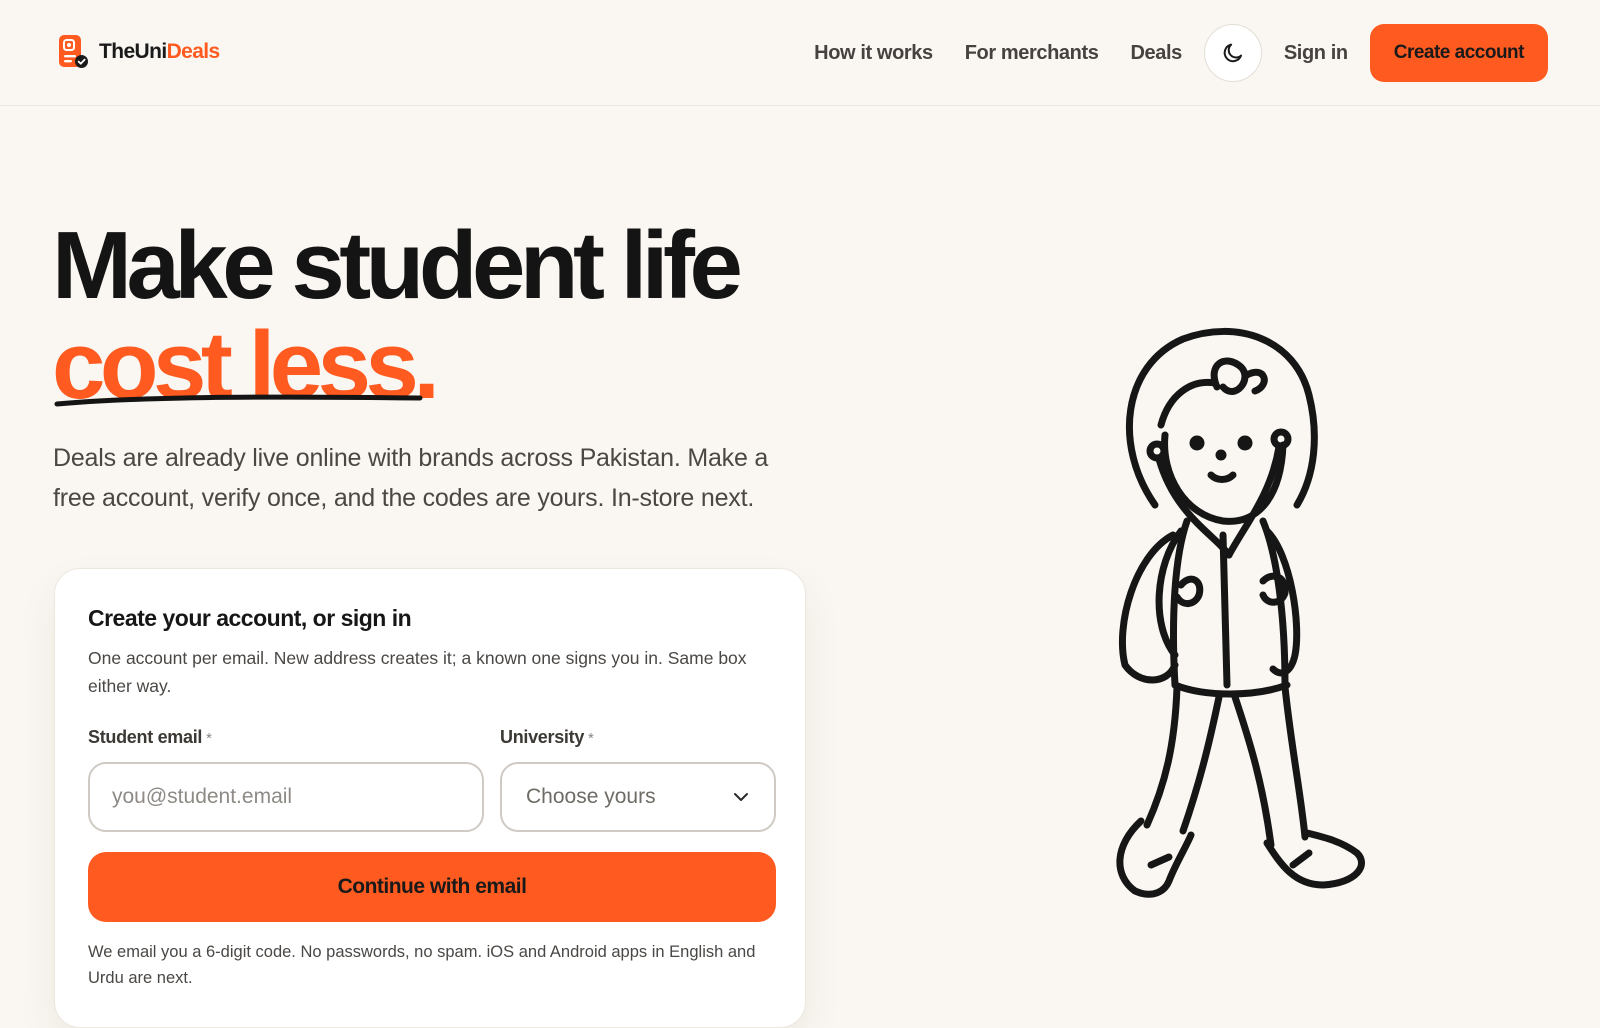  I want to click on chevron-down-icon, so click(741, 797).